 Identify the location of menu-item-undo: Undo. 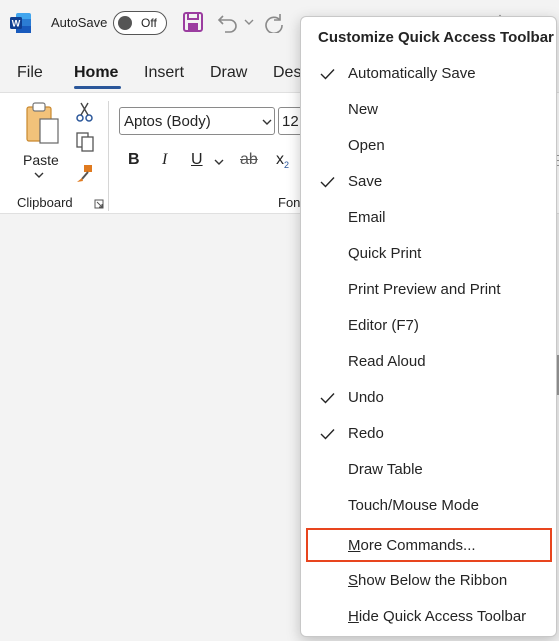
(429, 398).